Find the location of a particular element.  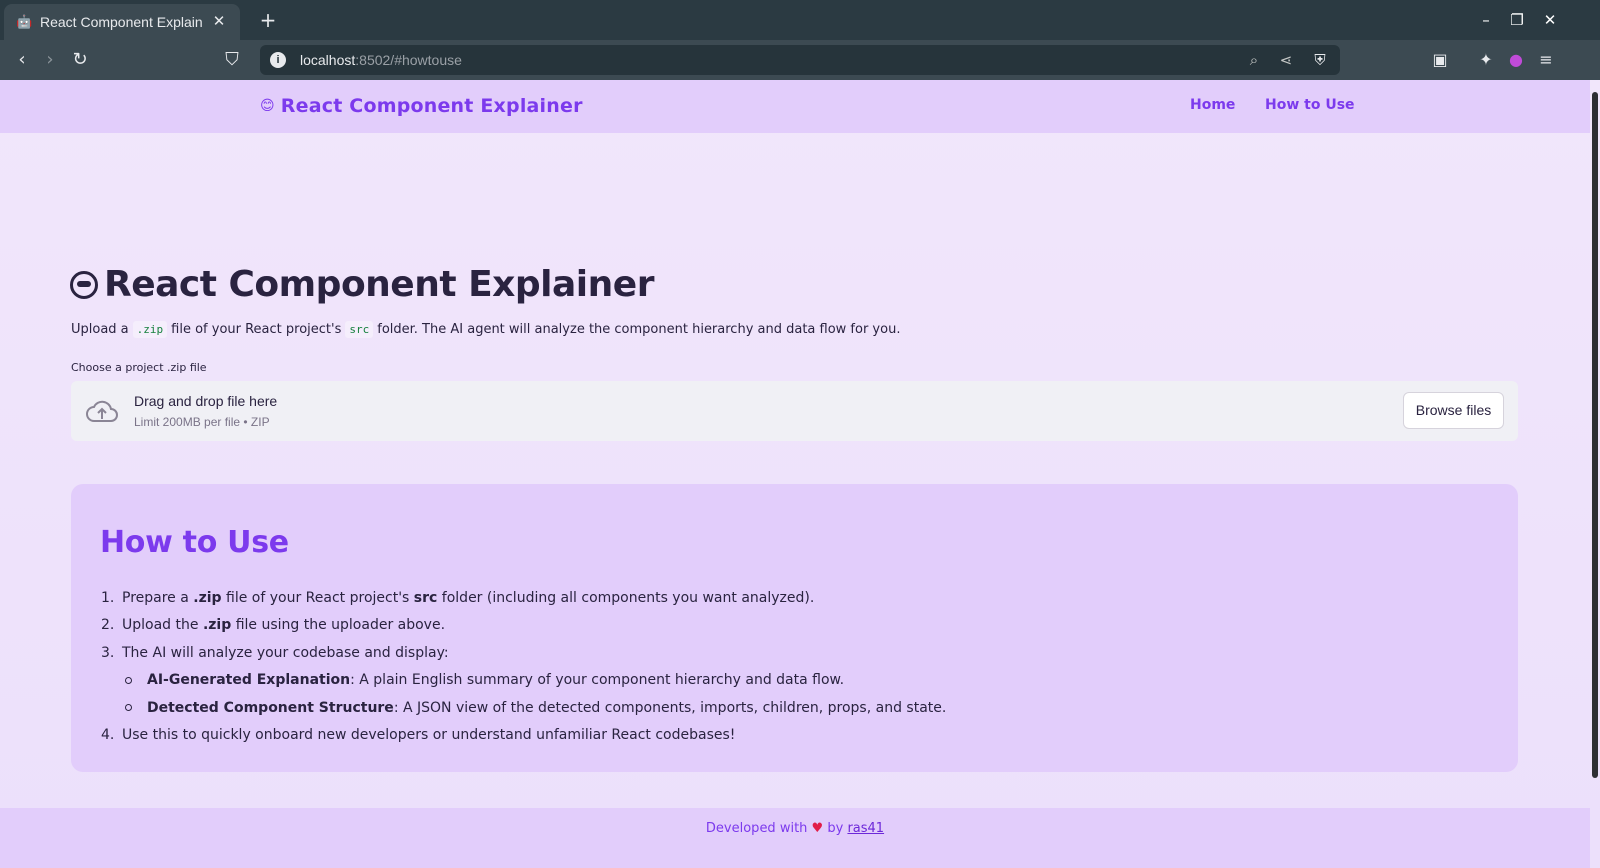

brand-link: 😊 React Component Explainer is located at coordinates (421, 106).